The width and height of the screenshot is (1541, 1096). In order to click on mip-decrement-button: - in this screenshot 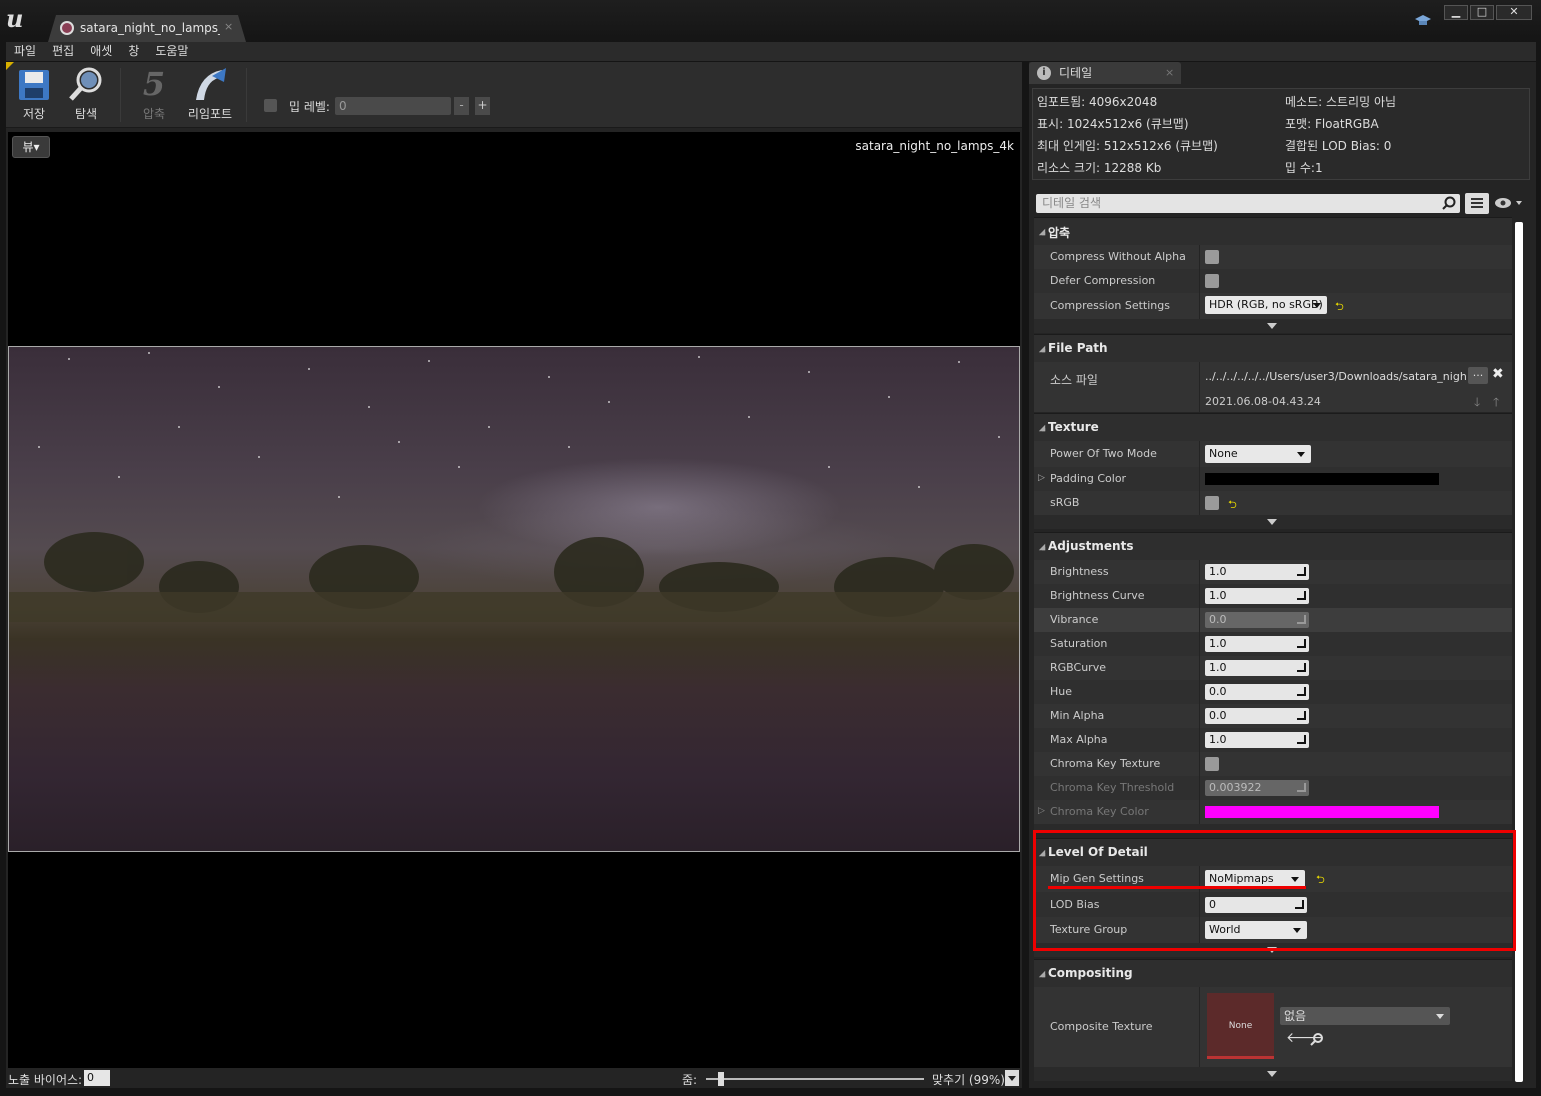, I will do `click(461, 106)`.